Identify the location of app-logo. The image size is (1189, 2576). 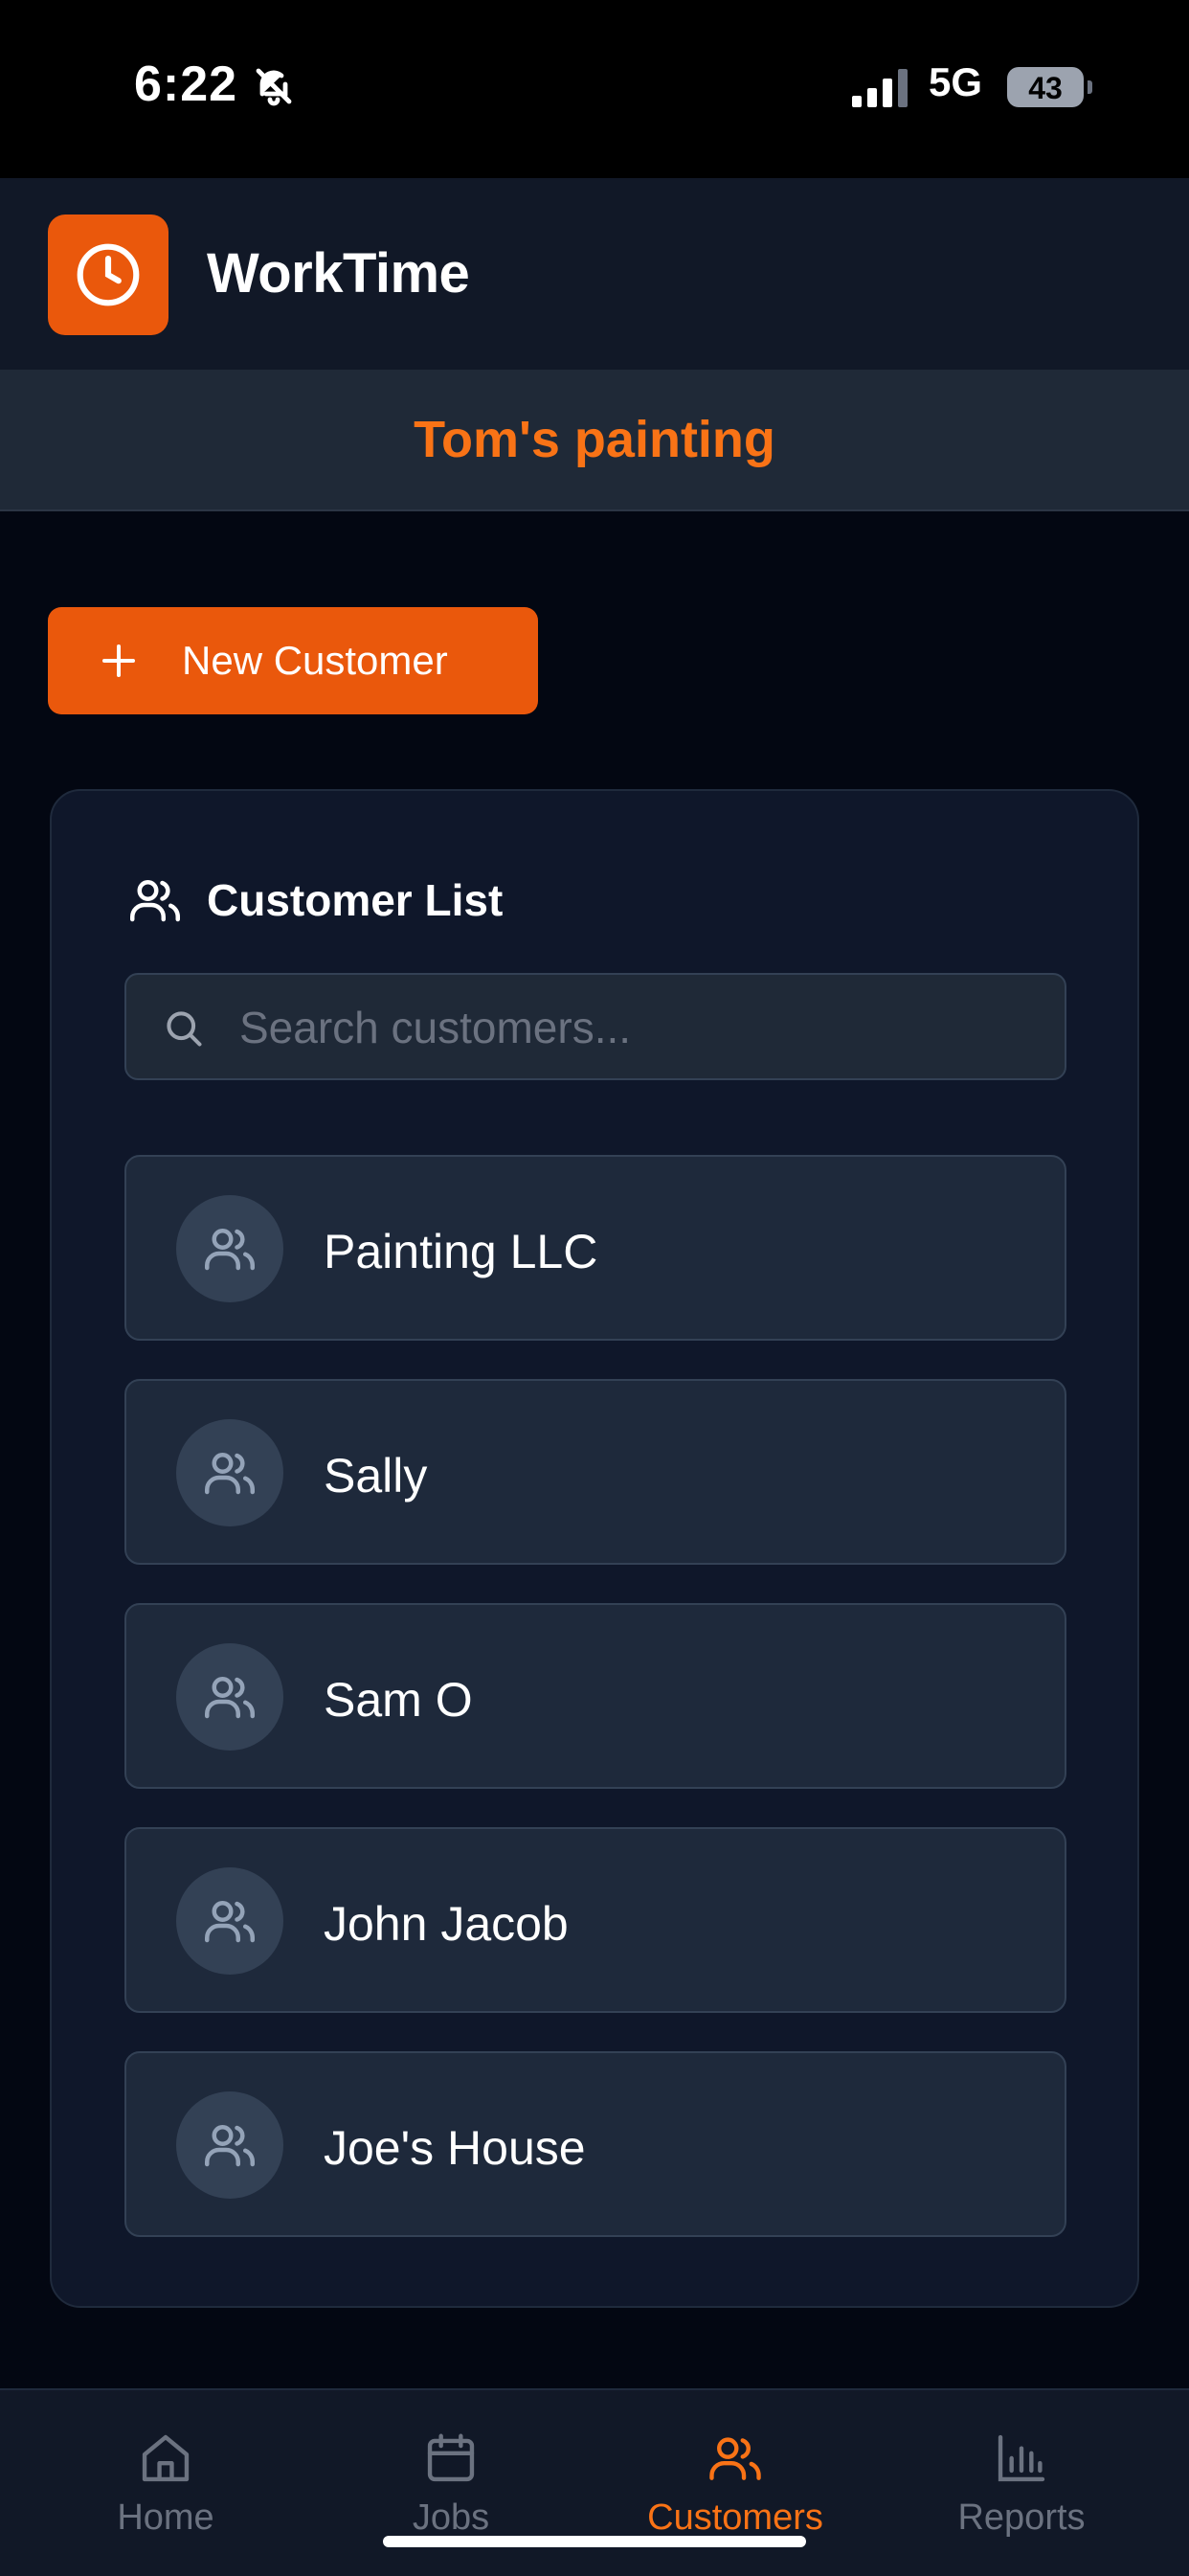
(108, 275).